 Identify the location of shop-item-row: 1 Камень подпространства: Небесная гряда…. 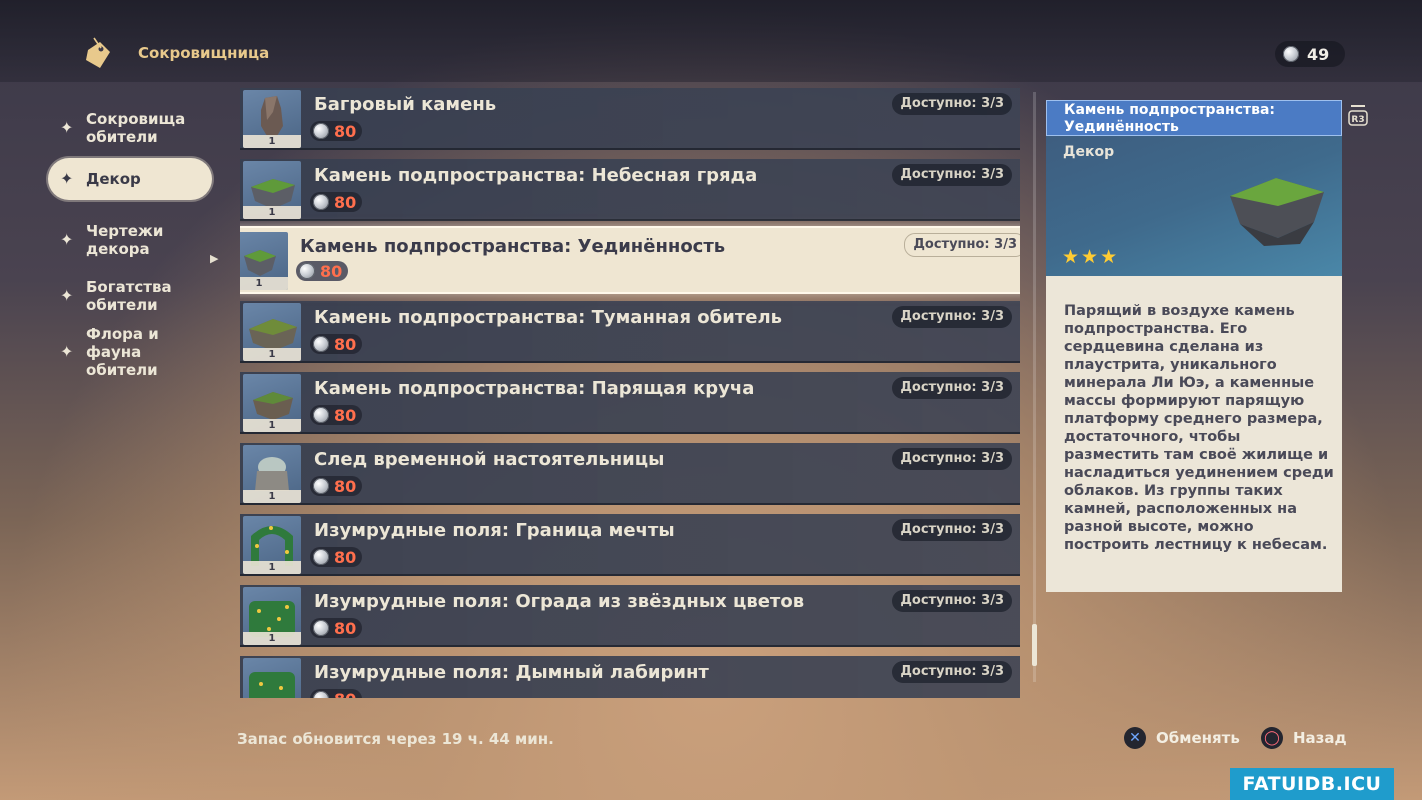
(630, 190).